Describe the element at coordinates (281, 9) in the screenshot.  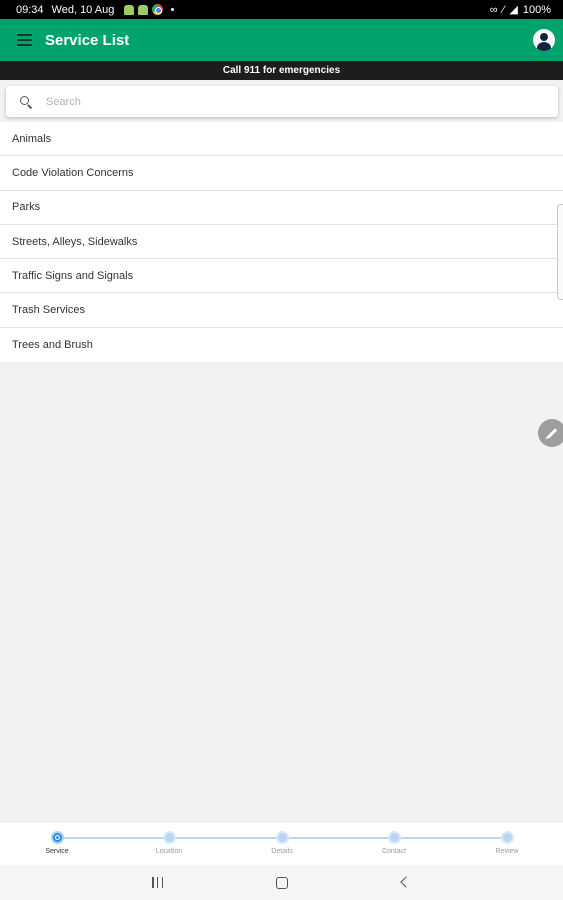
I see `status-bar: 09:34 Wed, 10 Aug ∞ ⁄ ◢ 100%` at that location.